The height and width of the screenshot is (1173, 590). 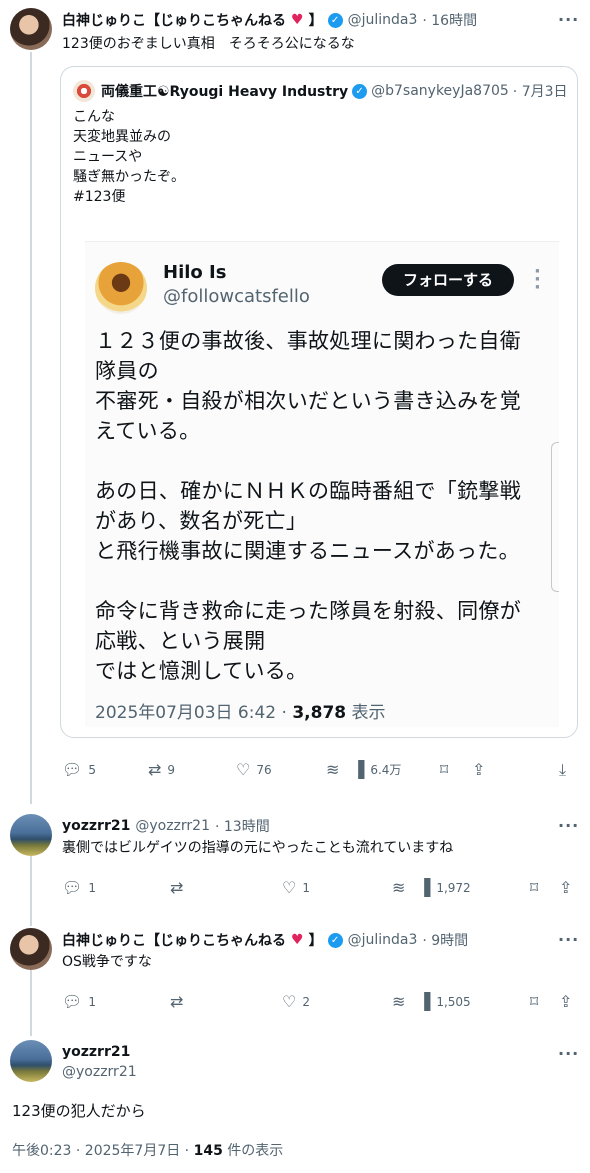 I want to click on timestamp: · 7月3日, so click(x=540, y=92).